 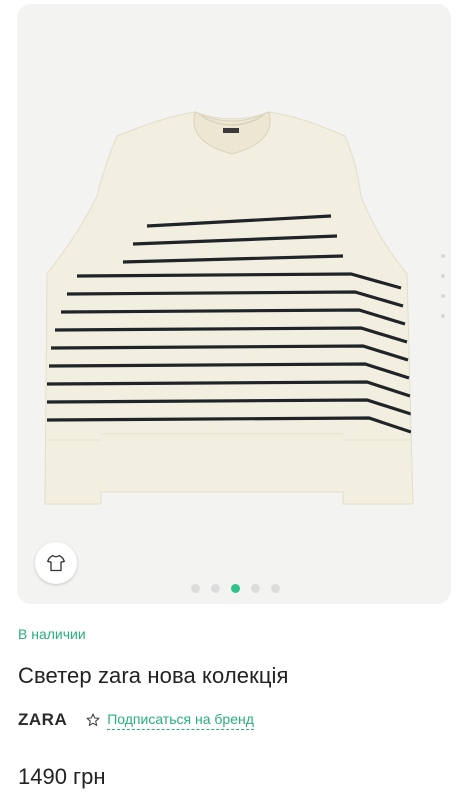 I want to click on brand-label-tag, so click(x=231, y=130).